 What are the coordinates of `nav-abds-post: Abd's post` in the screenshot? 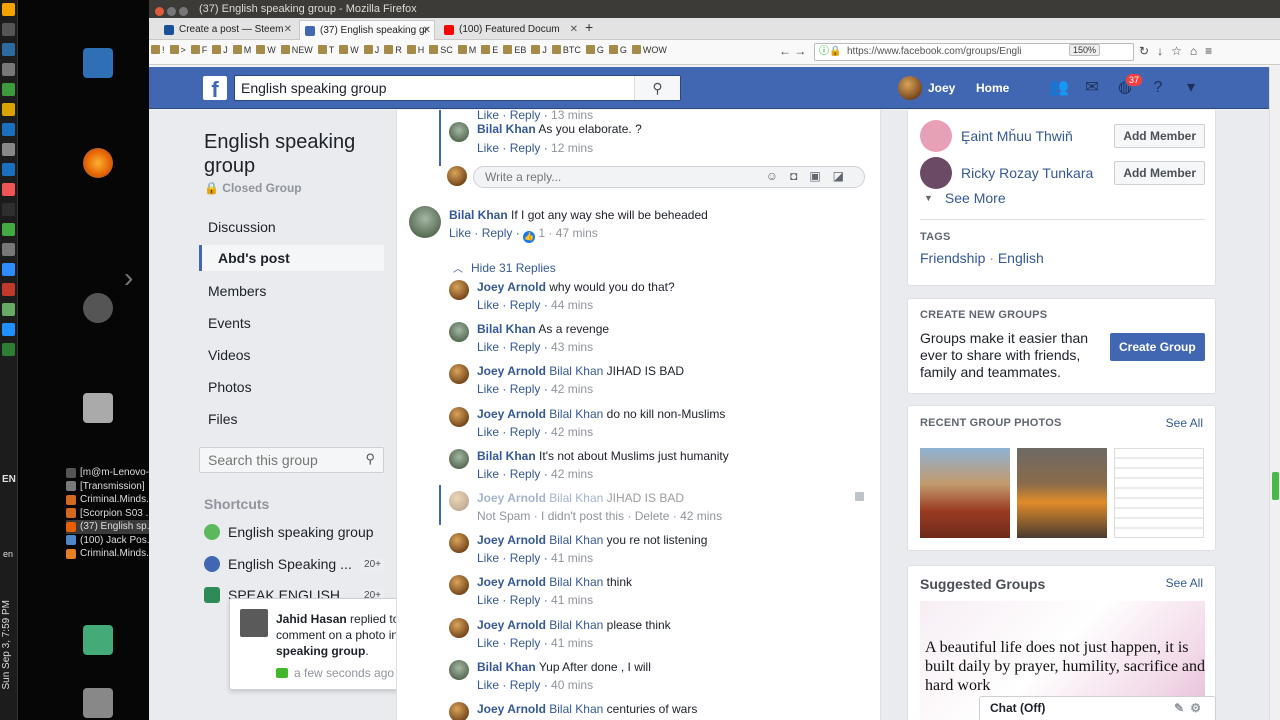 It's located at (291, 258).